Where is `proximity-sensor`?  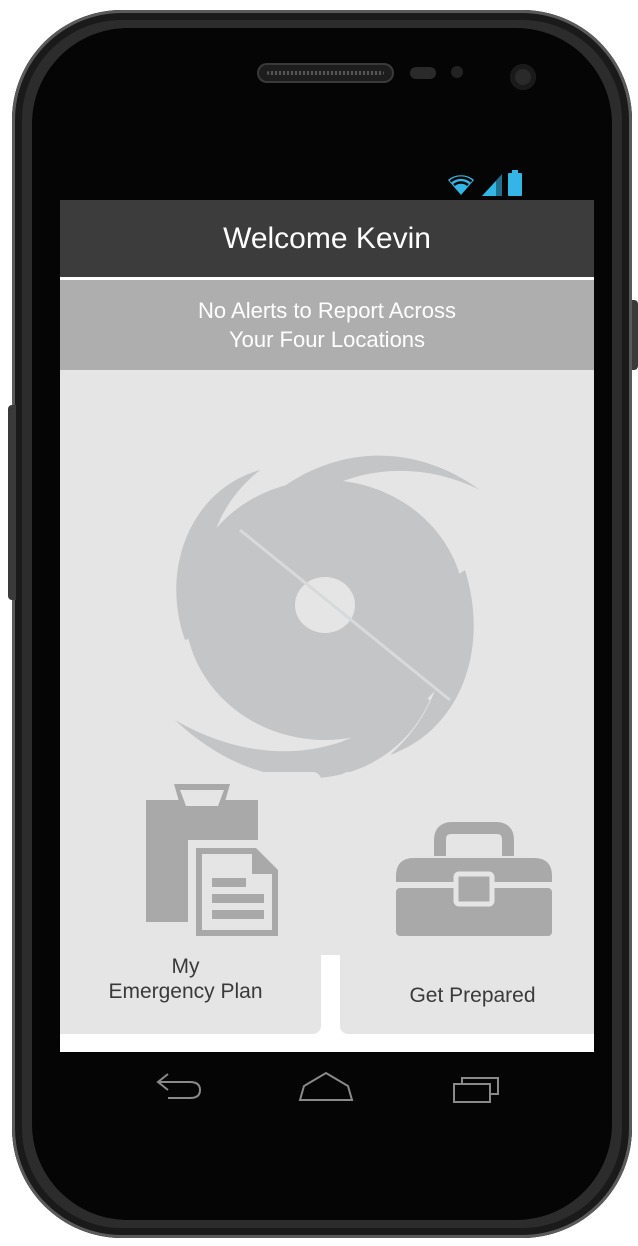
proximity-sensor is located at coordinates (423, 73).